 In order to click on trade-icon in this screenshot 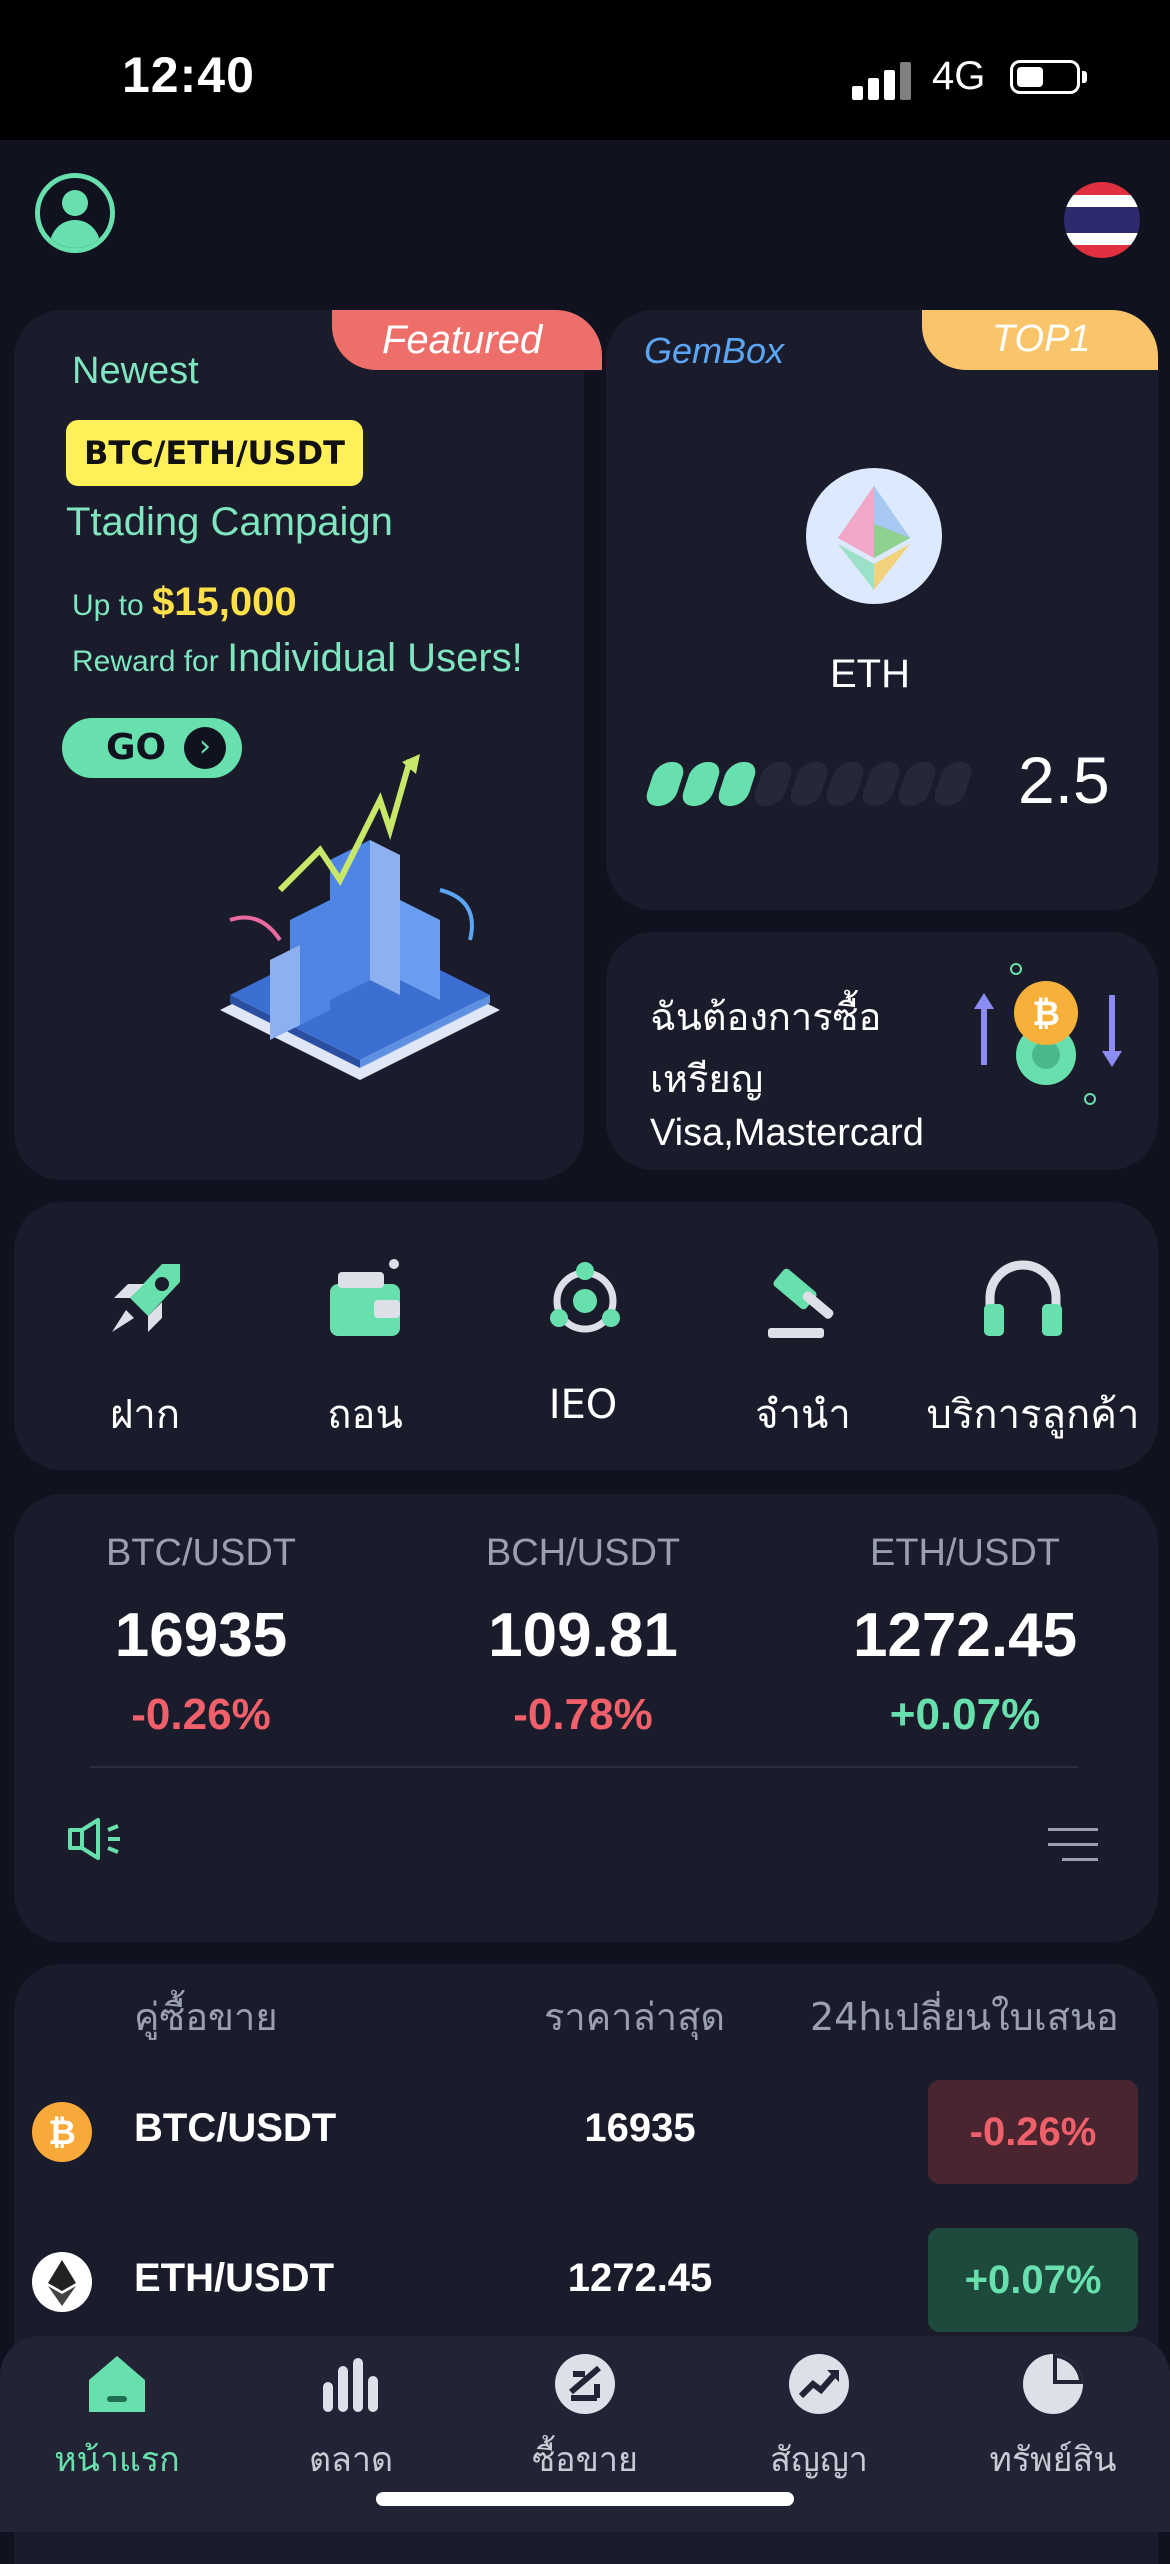, I will do `click(585, 2384)`.